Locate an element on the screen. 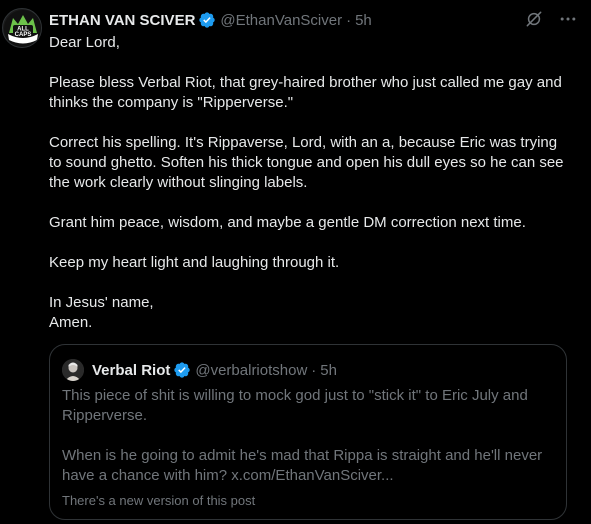 The height and width of the screenshot is (524, 591). author-handle: @EthanVanSciver is located at coordinates (281, 20).